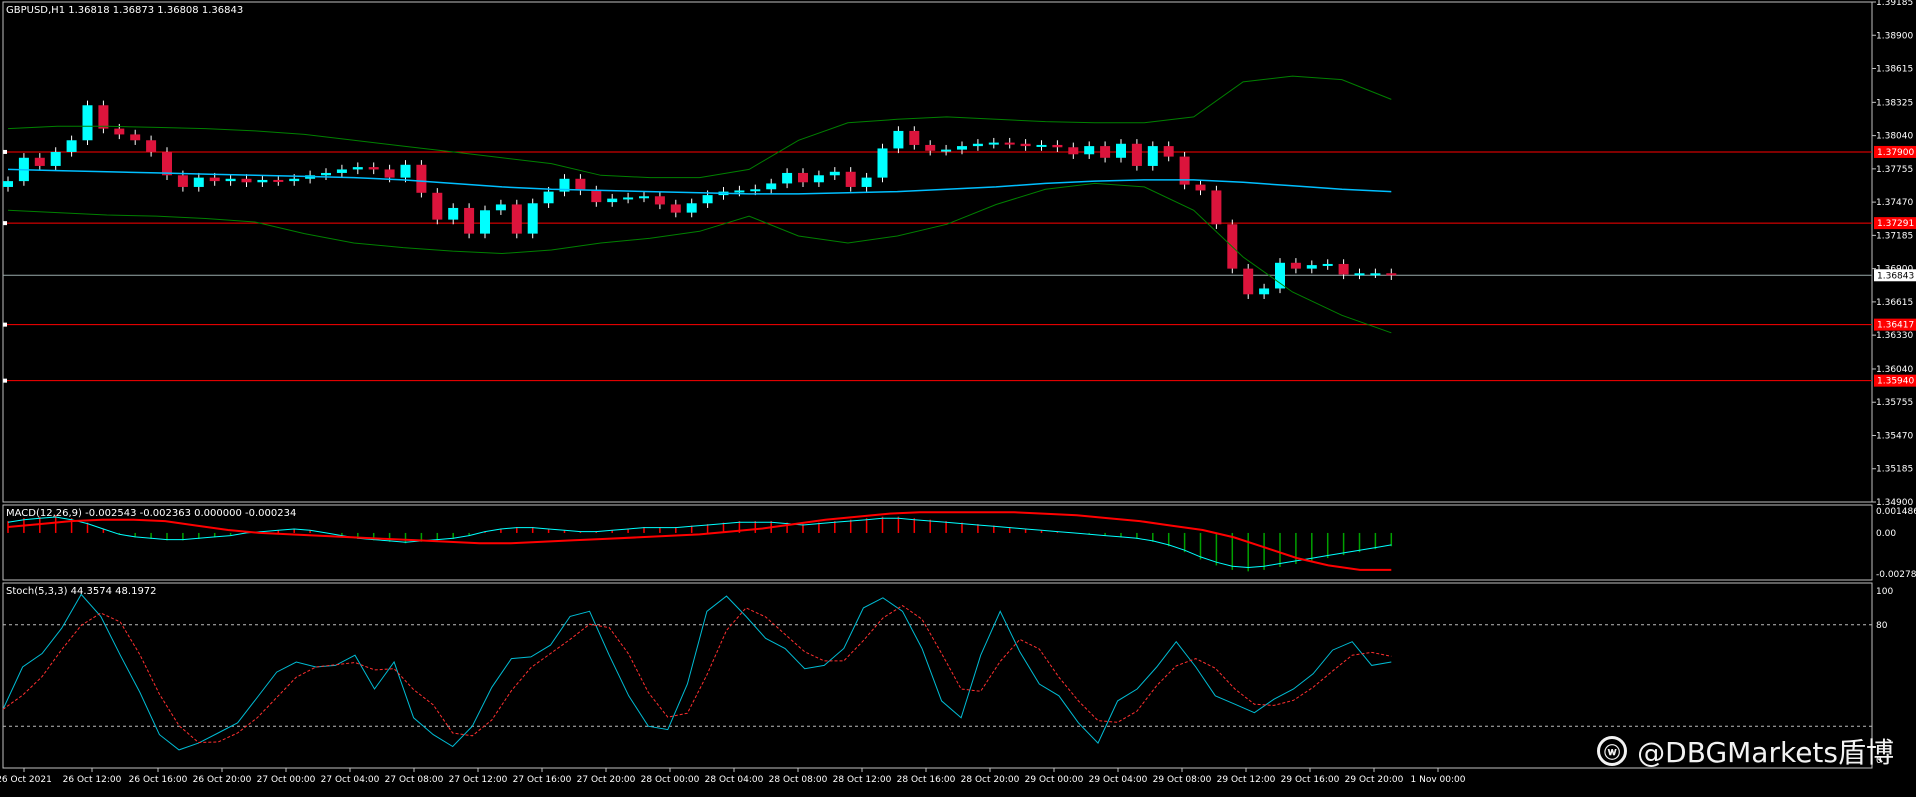 The image size is (1916, 797). What do you see at coordinates (1886, 534) in the screenshot?
I see `macd-y-tick-label: 0.00` at bounding box center [1886, 534].